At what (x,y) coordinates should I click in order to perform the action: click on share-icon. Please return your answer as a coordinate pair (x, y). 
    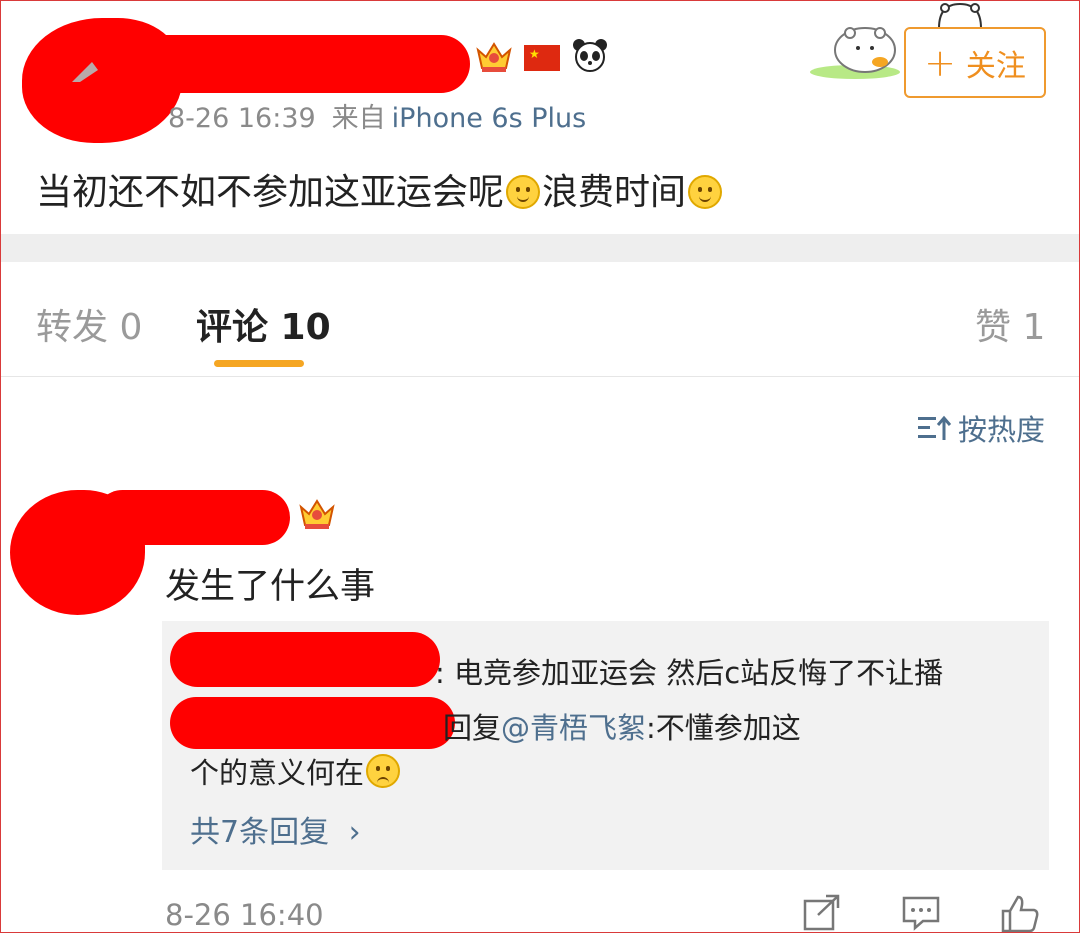
    Looking at the image, I should click on (822, 913).